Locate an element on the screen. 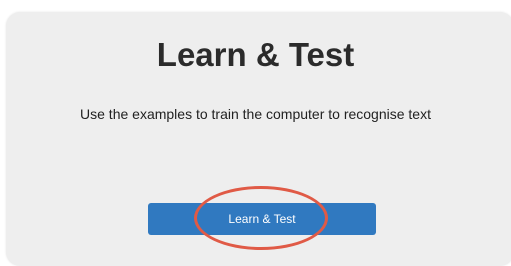  learn-and-test-button: Learn & Test is located at coordinates (262, 219).